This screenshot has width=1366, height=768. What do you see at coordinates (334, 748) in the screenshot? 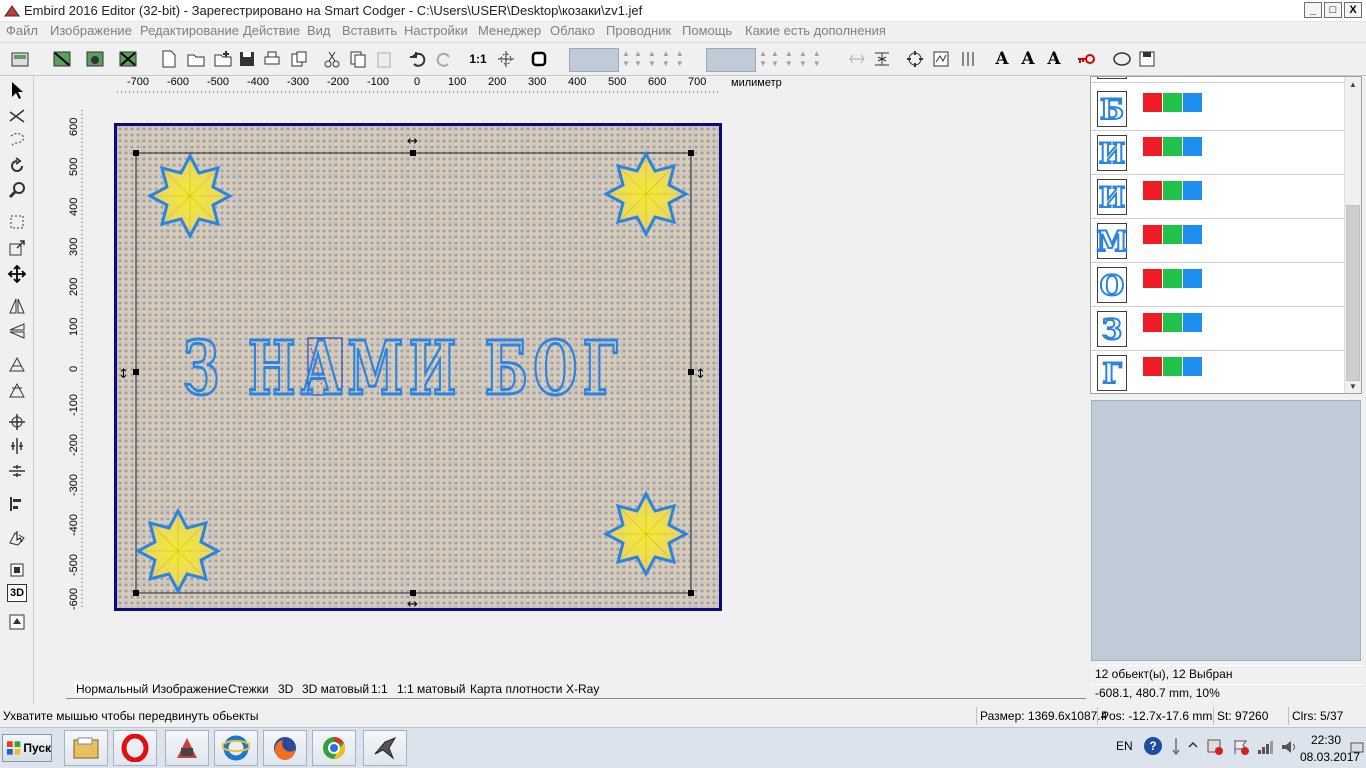
I see `chrome-icon` at bounding box center [334, 748].